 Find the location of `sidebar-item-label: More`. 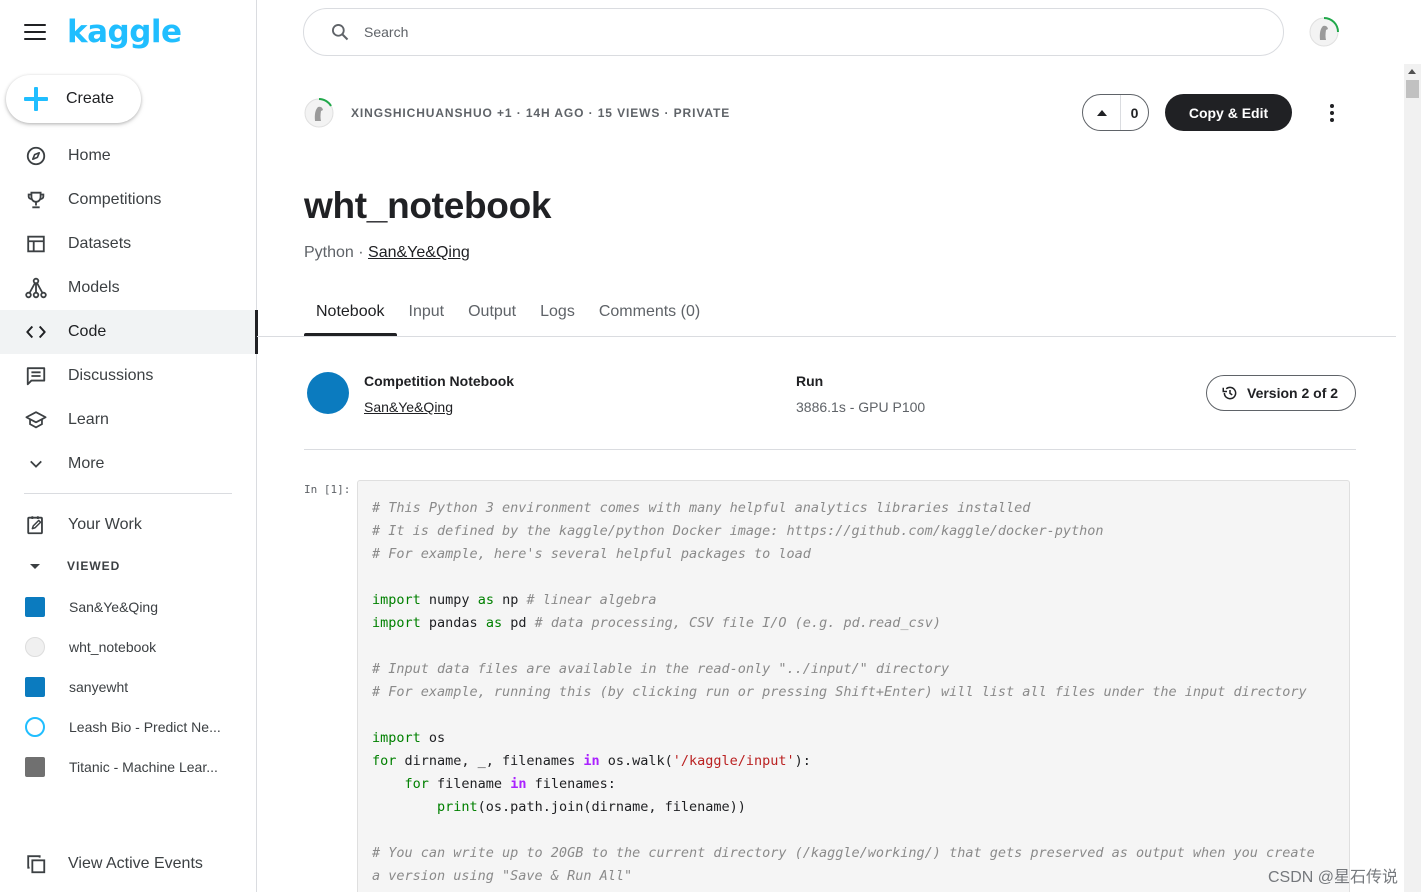

sidebar-item-label: More is located at coordinates (86, 463).